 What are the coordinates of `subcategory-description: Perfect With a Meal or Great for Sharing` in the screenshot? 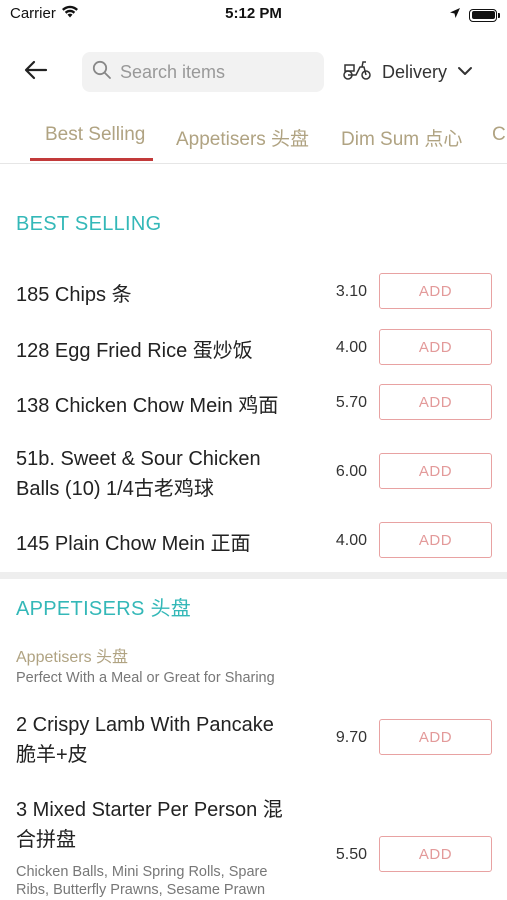 It's located at (145, 678).